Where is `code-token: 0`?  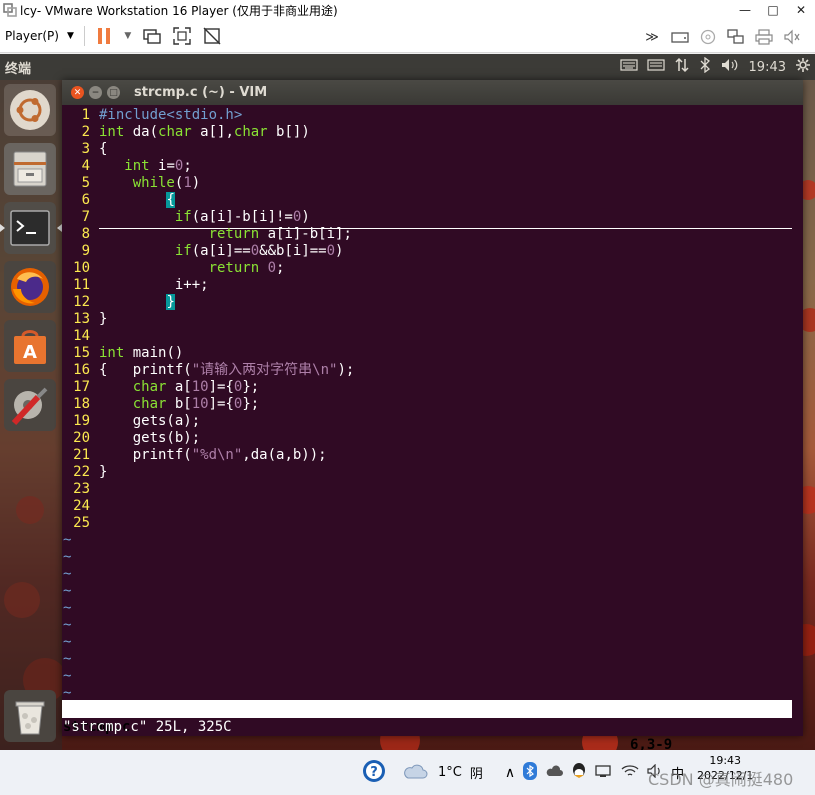
code-token: 0 is located at coordinates (331, 251).